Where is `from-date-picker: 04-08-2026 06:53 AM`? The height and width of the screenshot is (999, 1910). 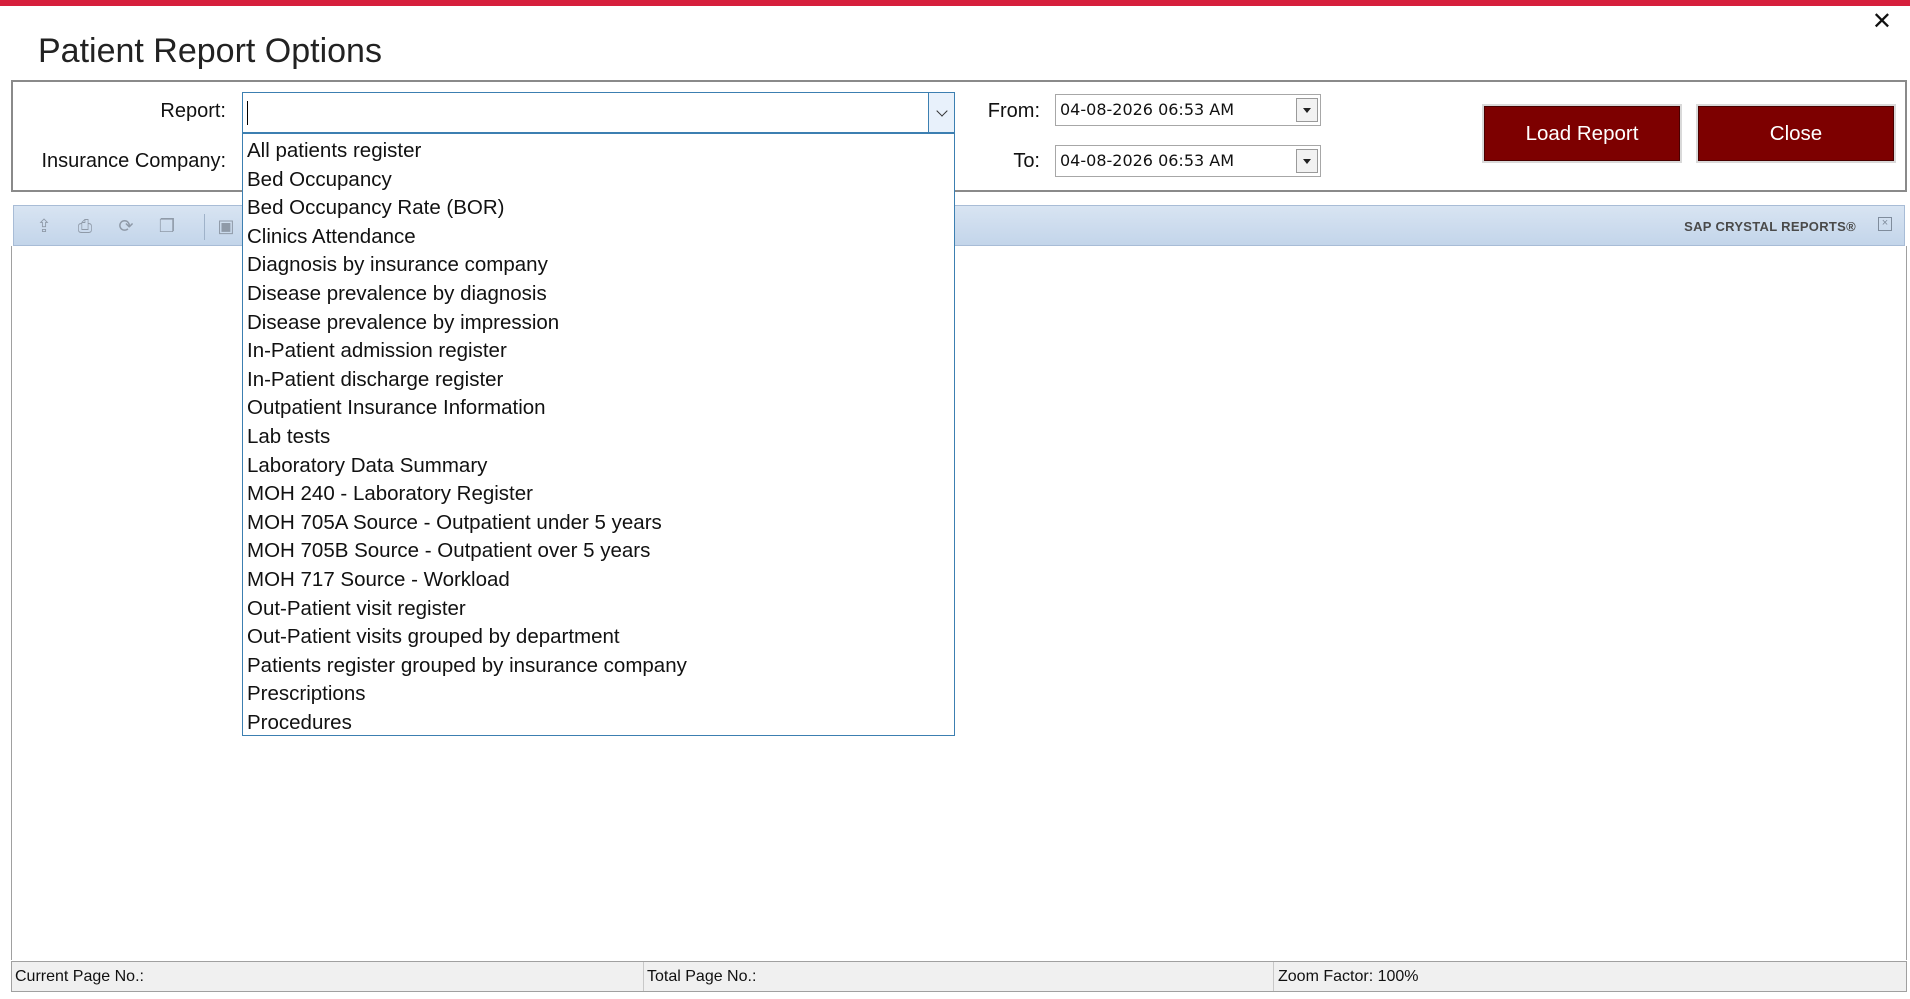 from-date-picker: 04-08-2026 06:53 AM is located at coordinates (1188, 110).